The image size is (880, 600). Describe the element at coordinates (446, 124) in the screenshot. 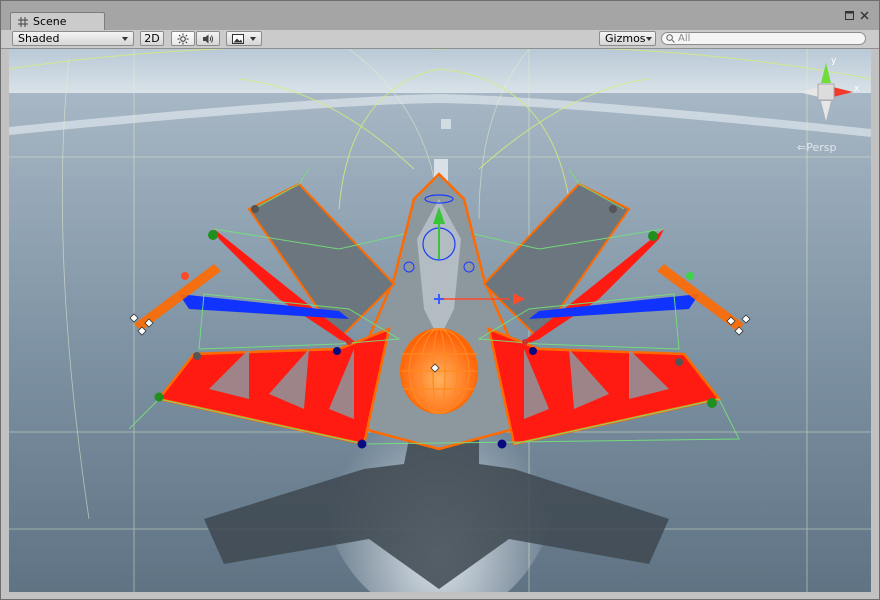

I see `runway-light` at that location.